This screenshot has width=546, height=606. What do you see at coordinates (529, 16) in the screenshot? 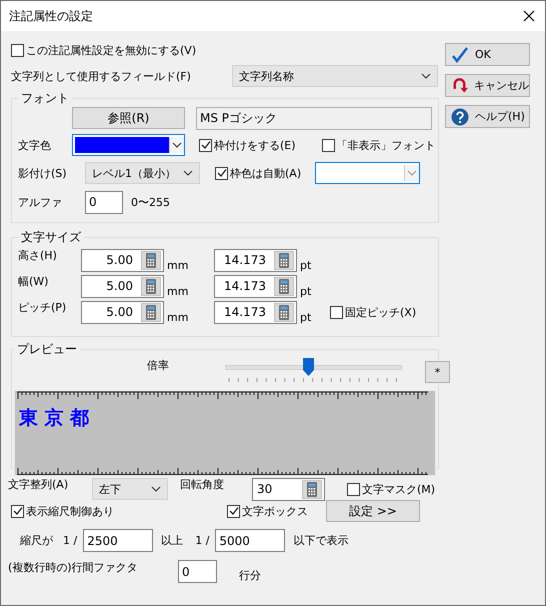
I see `close-icon` at bounding box center [529, 16].